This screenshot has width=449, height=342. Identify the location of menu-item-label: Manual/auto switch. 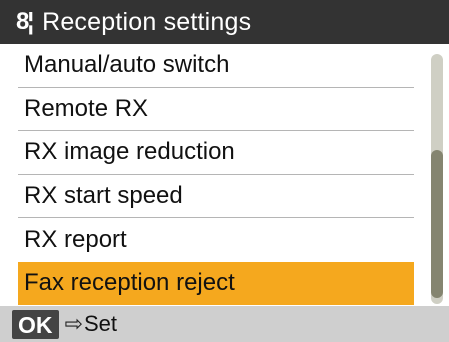
(127, 65).